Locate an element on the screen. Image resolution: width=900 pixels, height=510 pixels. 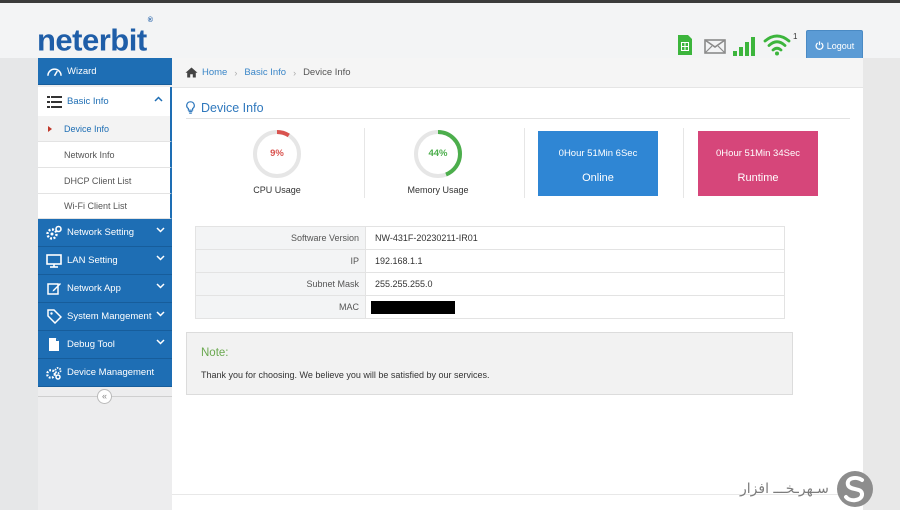
logout-button: Logout is located at coordinates (834, 45).